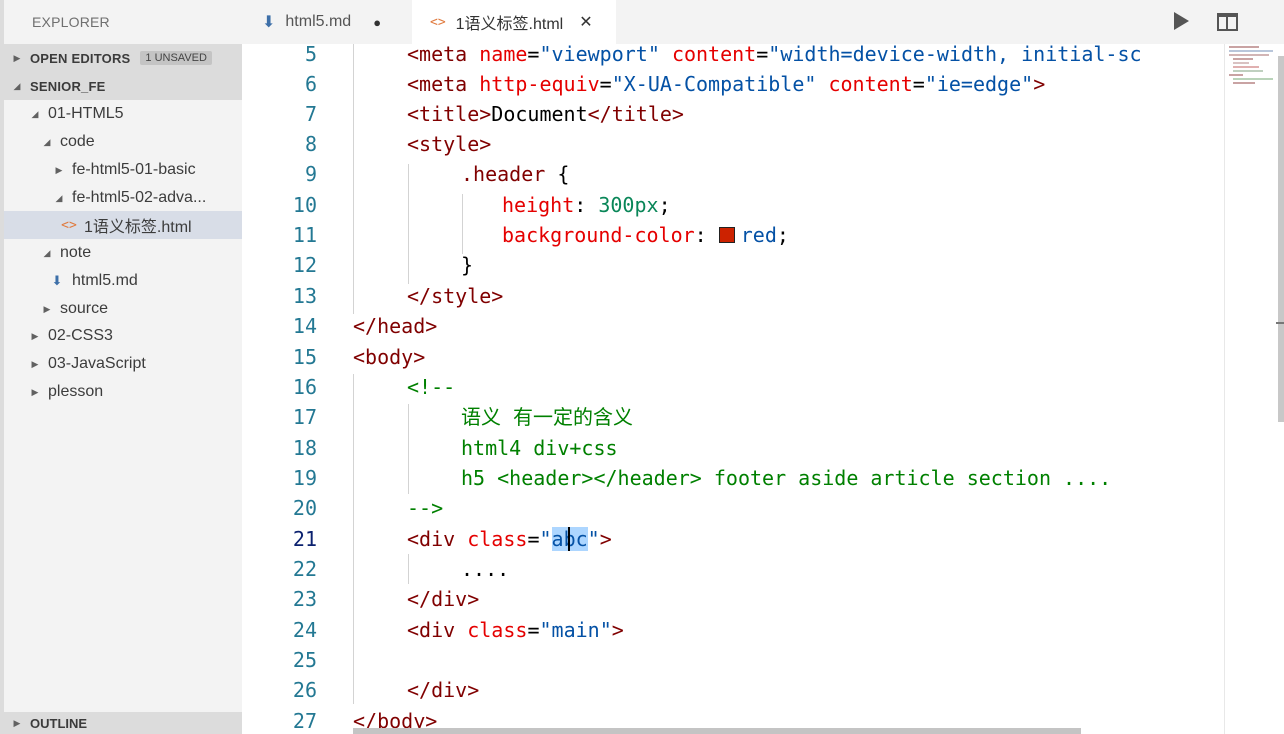  I want to click on open-editors-section: ▶ OPEN EDITORS 1 UNSAVED, so click(123, 58).